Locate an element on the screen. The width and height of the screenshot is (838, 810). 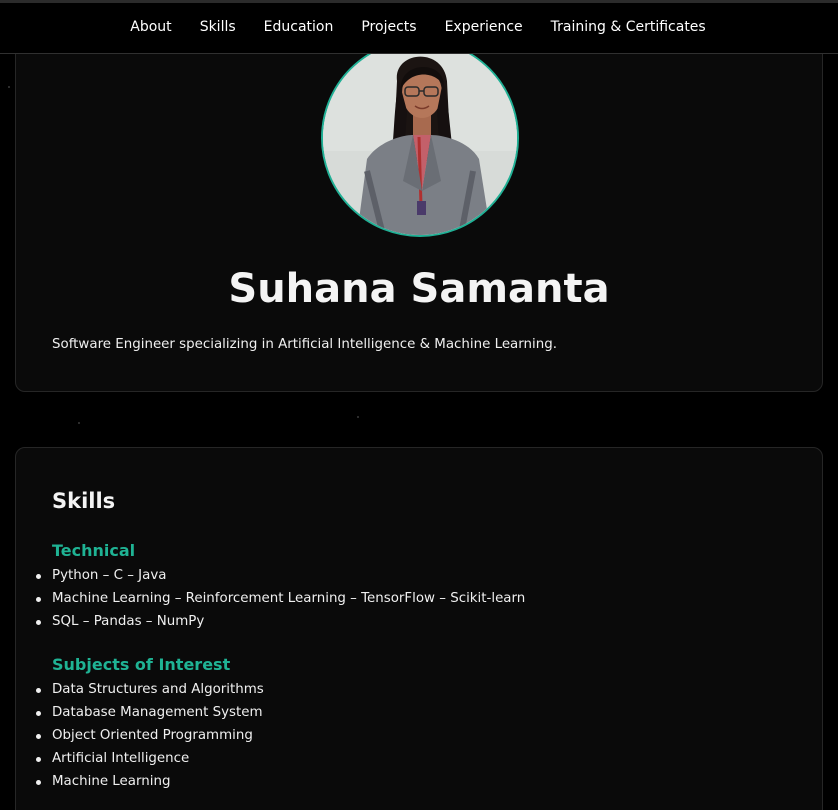
profile-photo is located at coordinates (420, 138).